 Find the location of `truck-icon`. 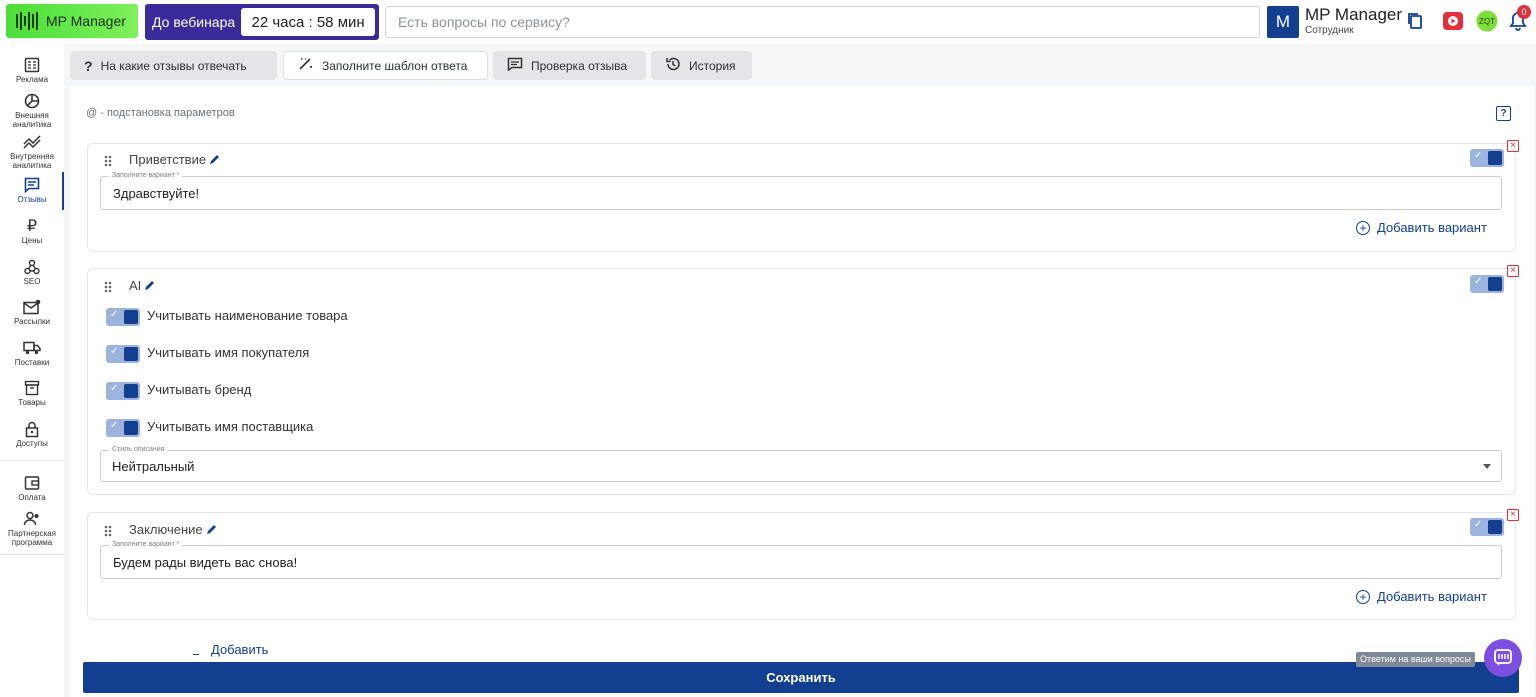

truck-icon is located at coordinates (32, 348).